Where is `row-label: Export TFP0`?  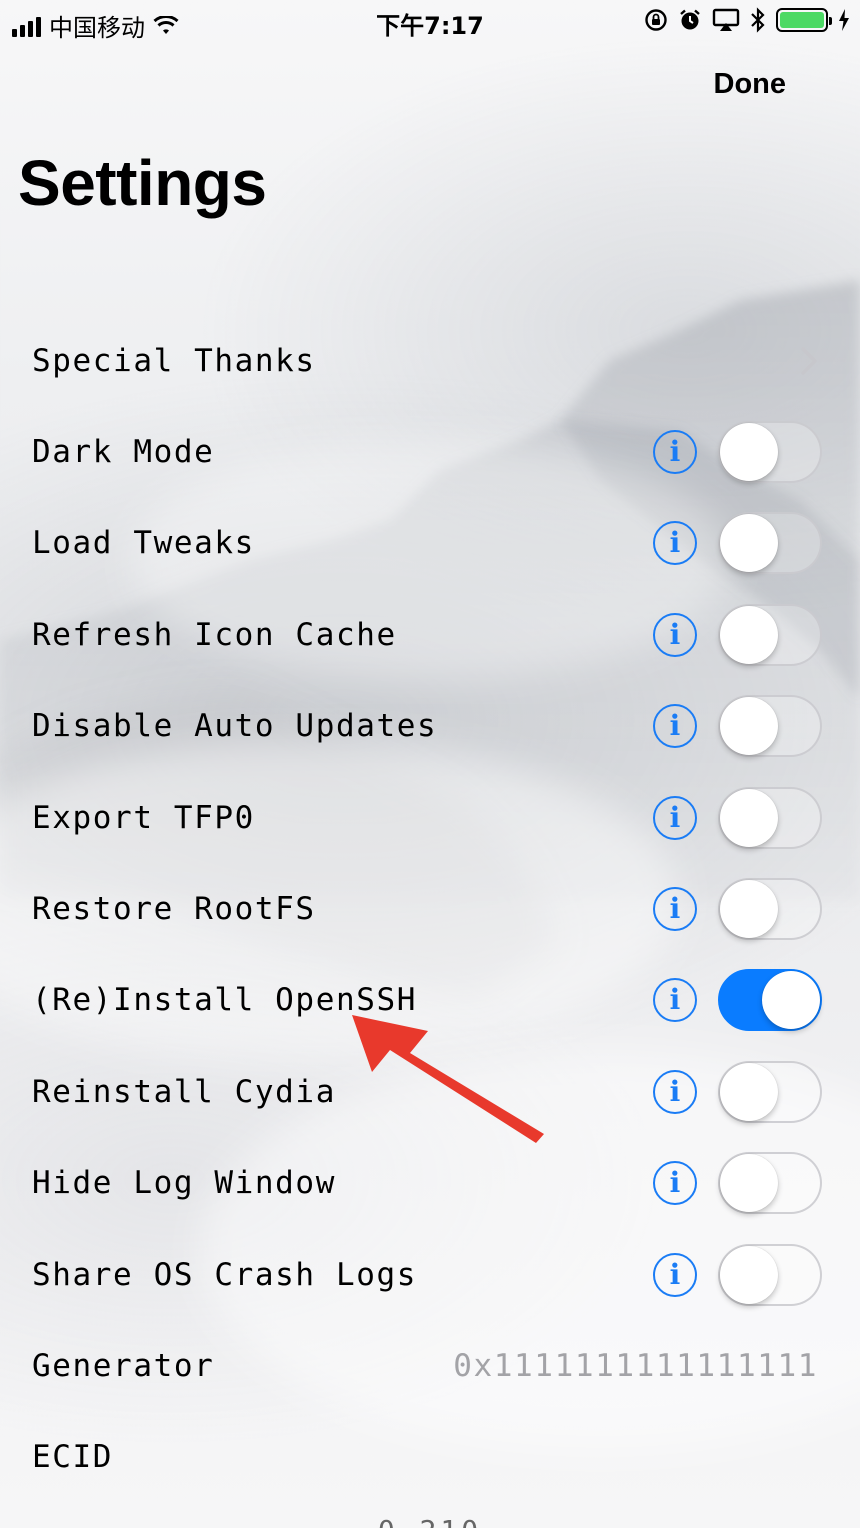 row-label: Export TFP0 is located at coordinates (143, 817).